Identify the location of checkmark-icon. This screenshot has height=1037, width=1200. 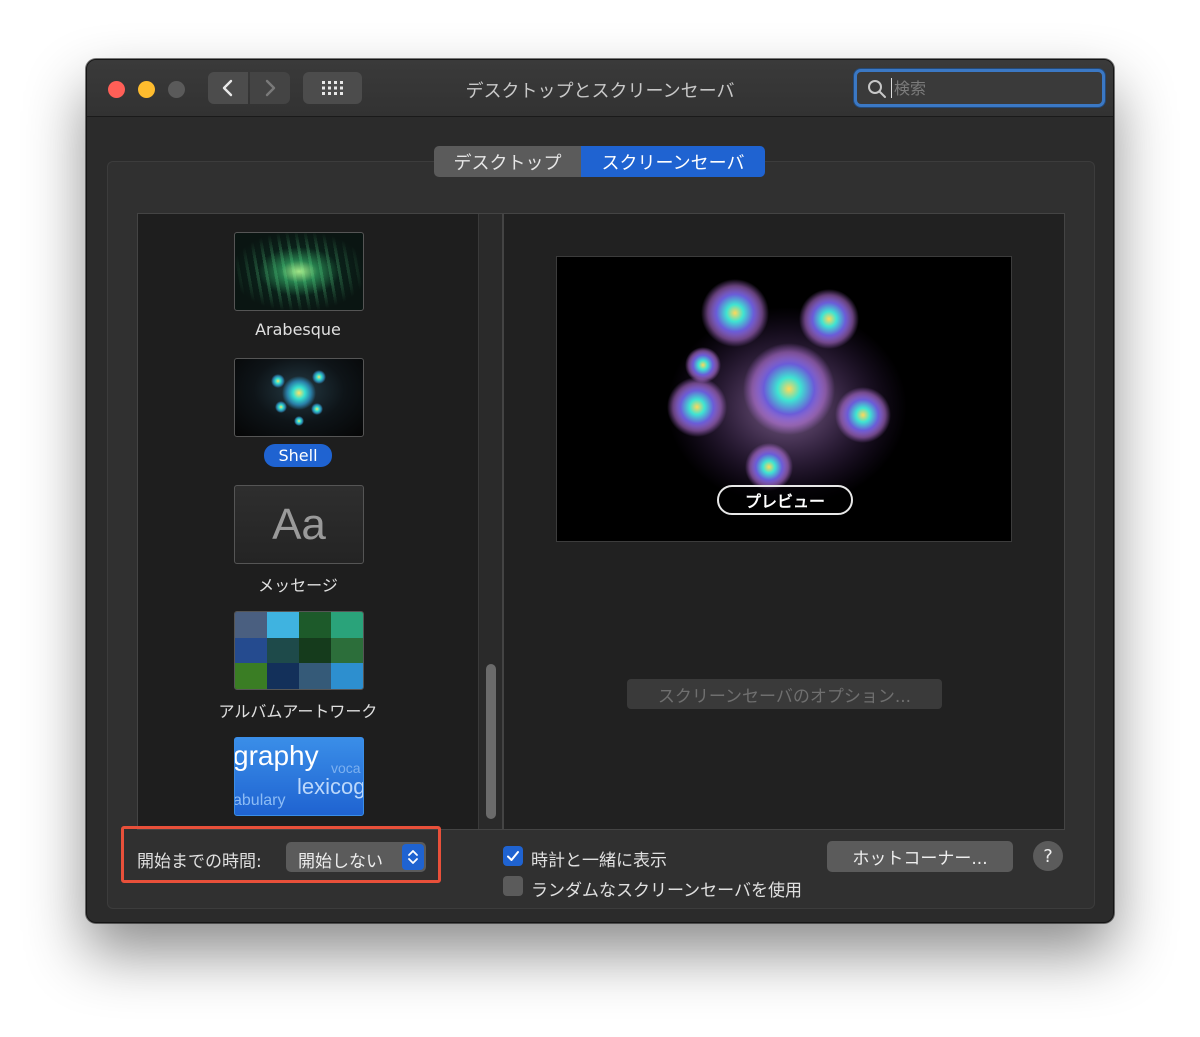
(513, 856).